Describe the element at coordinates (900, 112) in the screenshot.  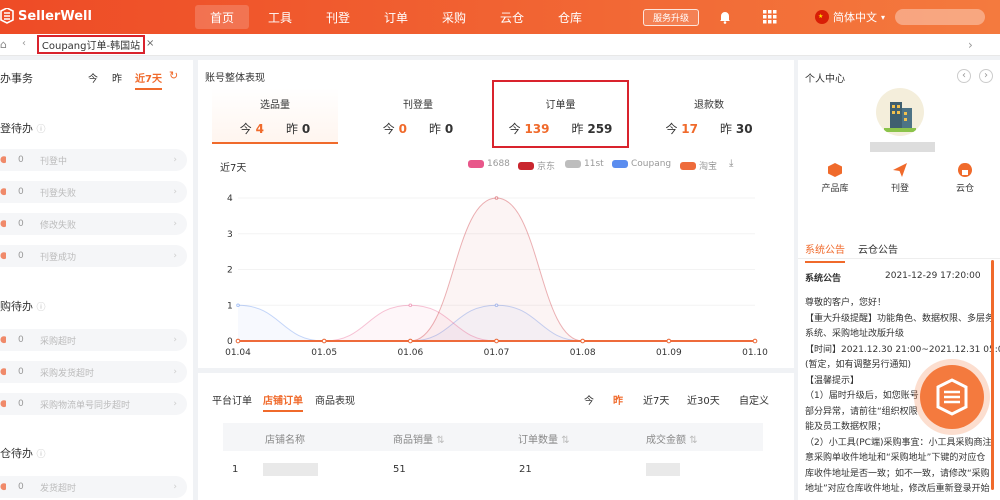
I see `avatar` at that location.